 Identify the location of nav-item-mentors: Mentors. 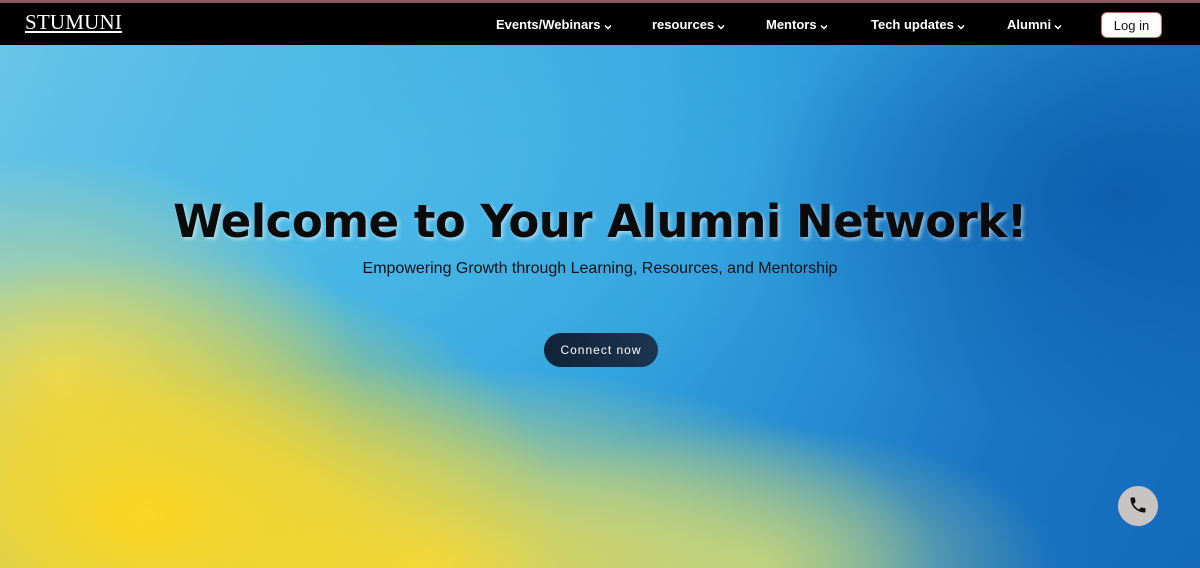
(797, 25).